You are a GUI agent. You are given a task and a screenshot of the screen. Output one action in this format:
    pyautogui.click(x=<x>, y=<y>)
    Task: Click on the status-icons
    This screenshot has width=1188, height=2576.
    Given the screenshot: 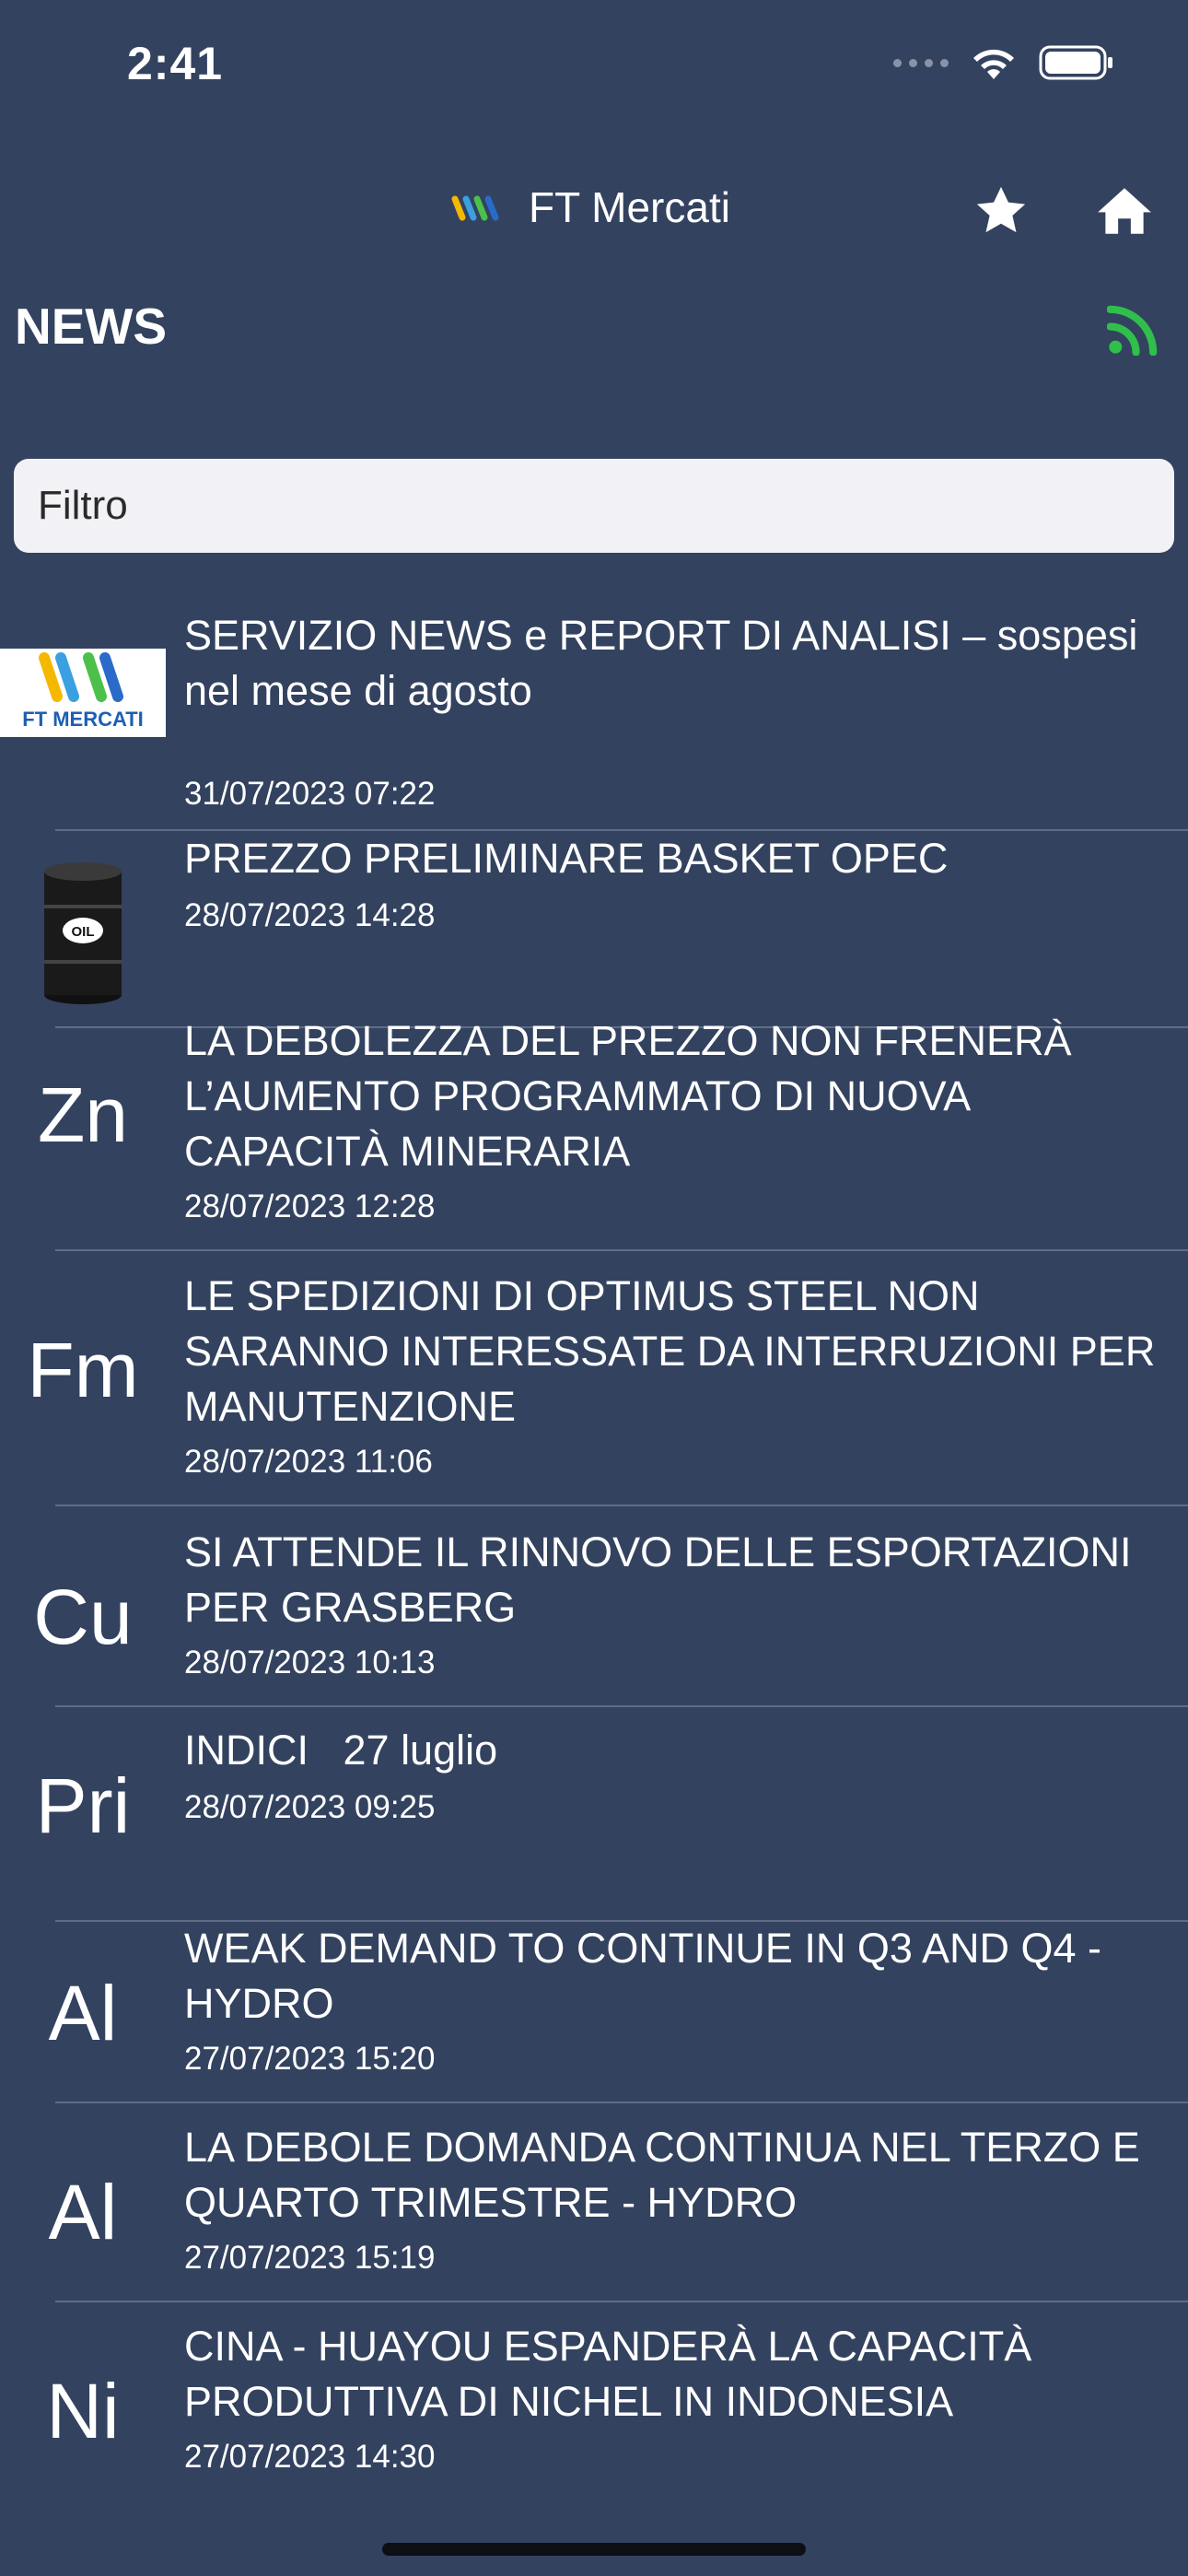 What is the action you would take?
    pyautogui.click(x=1004, y=63)
    